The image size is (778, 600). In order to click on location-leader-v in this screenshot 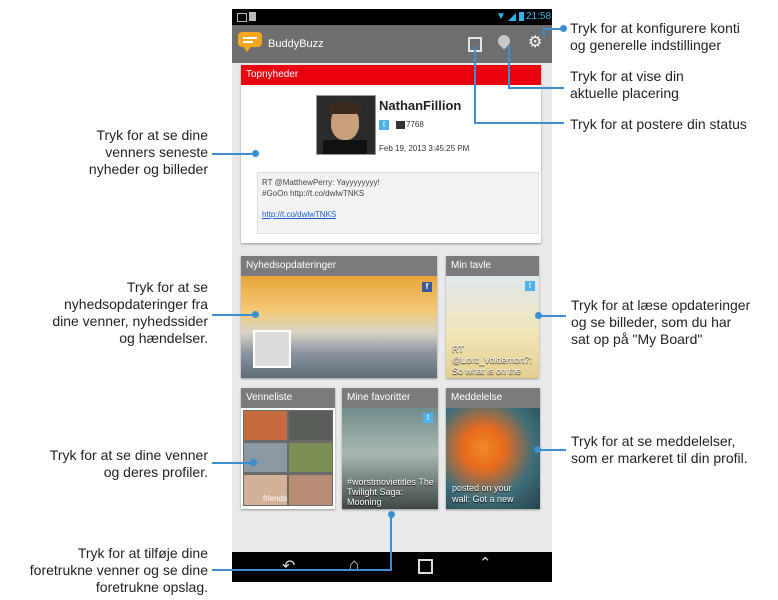, I will do `click(509, 67)`.